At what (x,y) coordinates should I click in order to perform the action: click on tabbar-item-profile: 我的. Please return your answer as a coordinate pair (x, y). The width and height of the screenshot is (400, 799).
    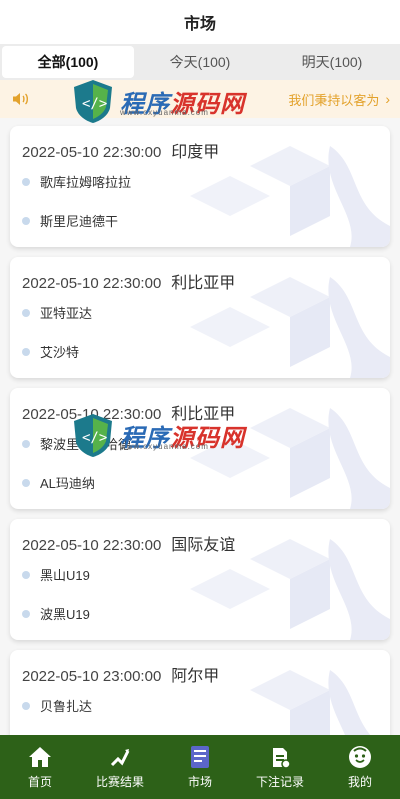
    Looking at the image, I should click on (360, 767).